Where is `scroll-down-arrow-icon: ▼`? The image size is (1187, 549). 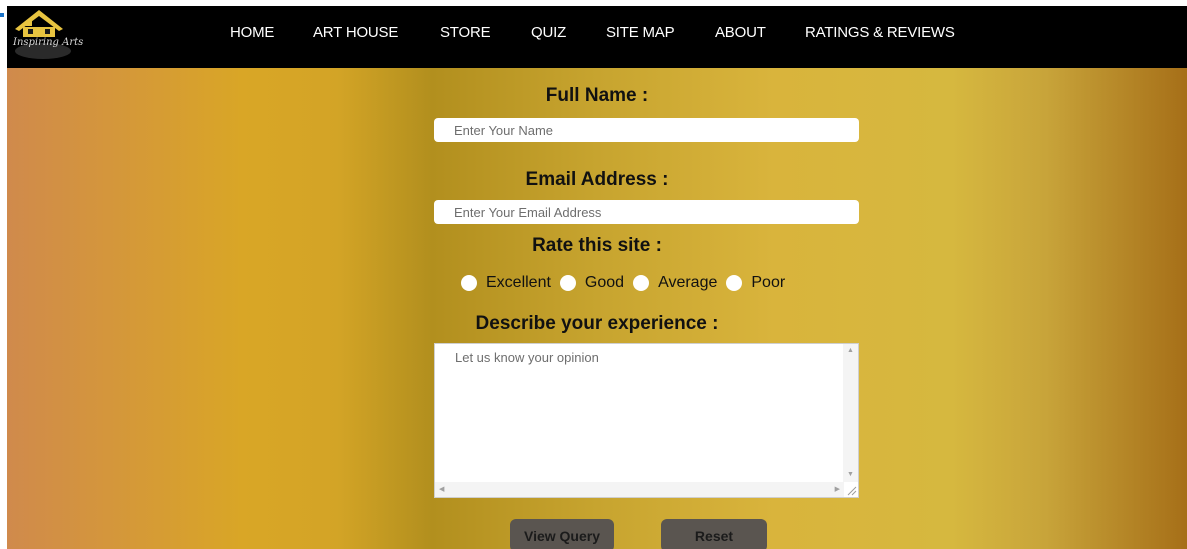
scroll-down-arrow-icon: ▼ is located at coordinates (850, 475).